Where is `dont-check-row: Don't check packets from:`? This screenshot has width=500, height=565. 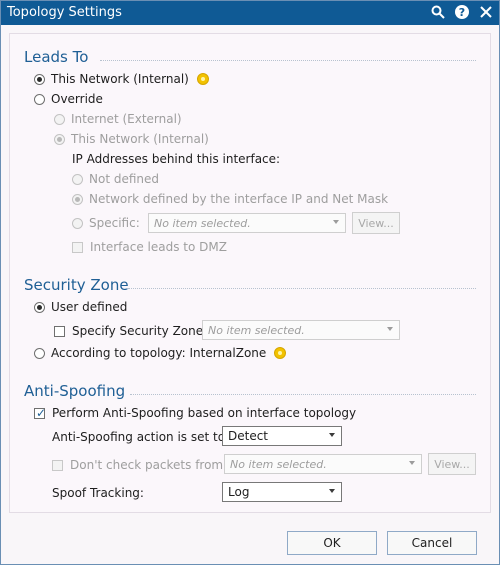
dont-check-row: Don't check packets from: is located at coordinates (139, 465).